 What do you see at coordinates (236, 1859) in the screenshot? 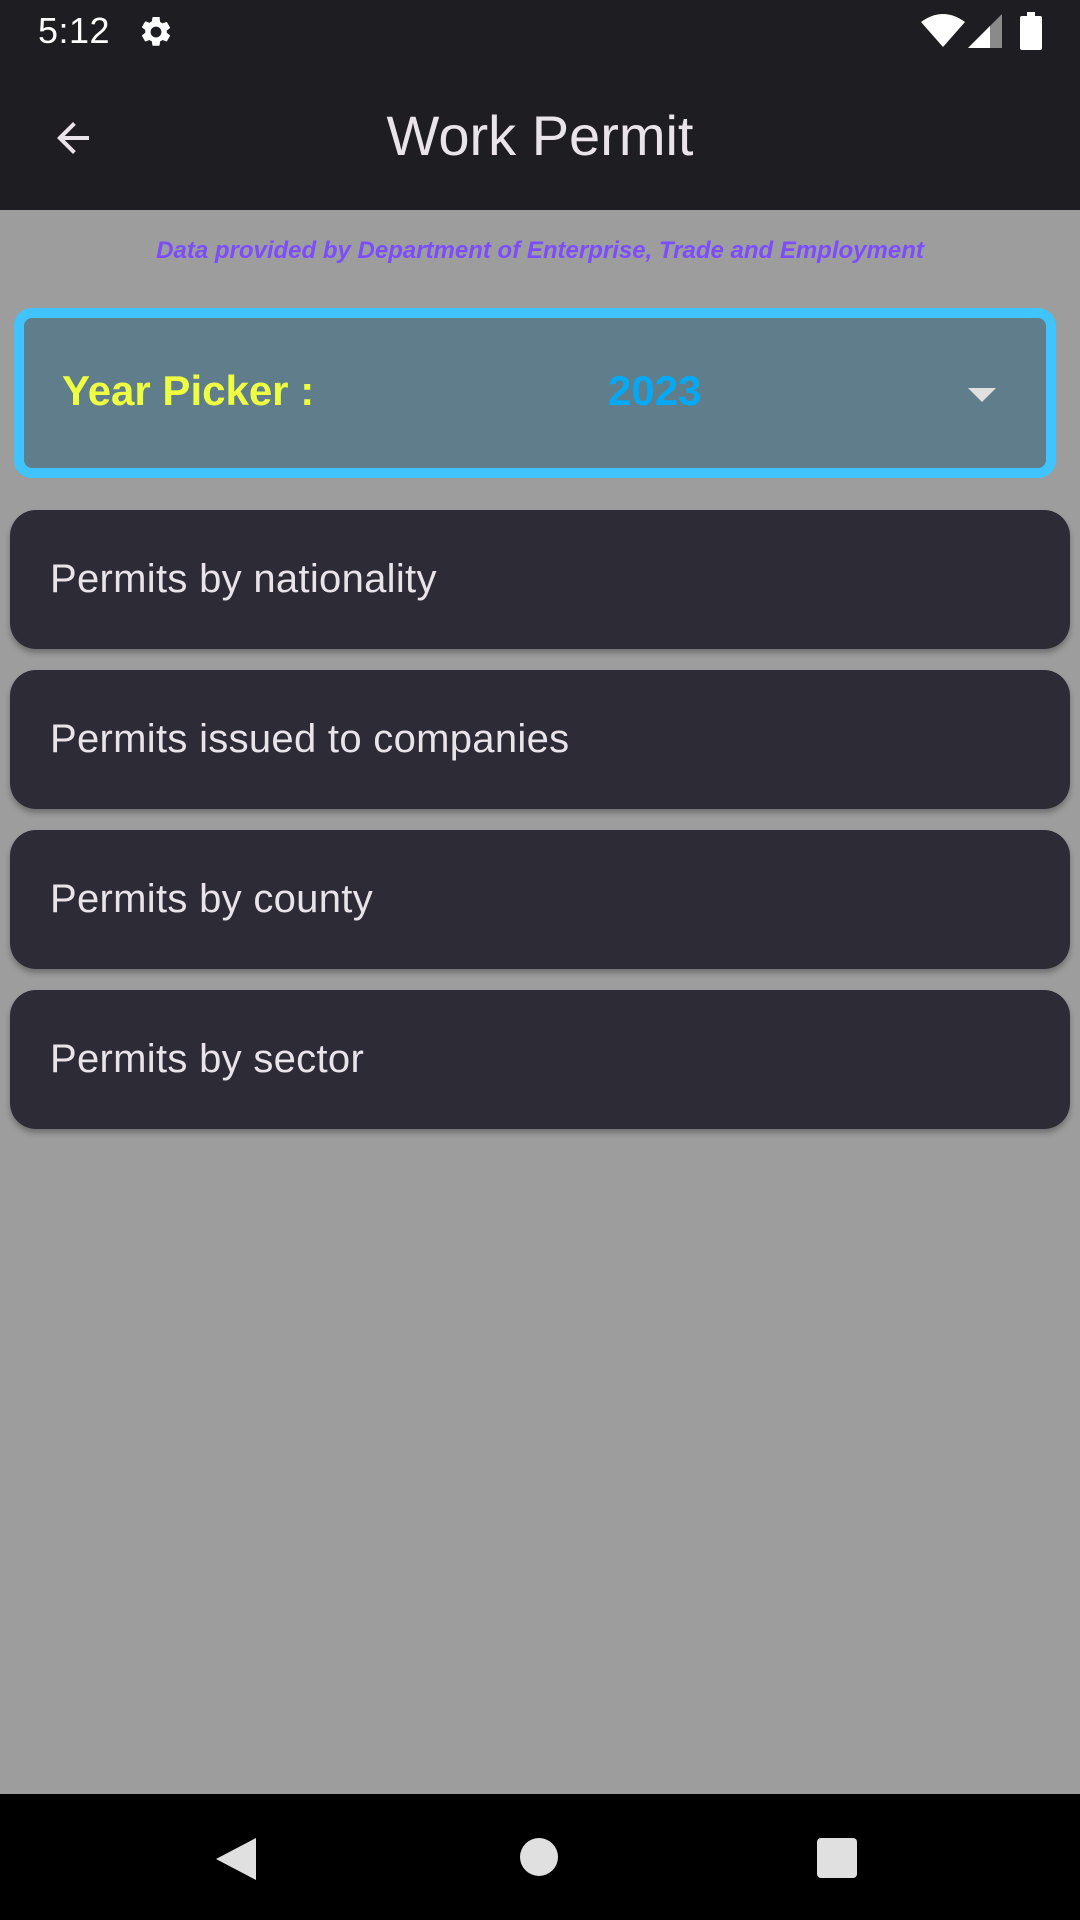
I see `nav-back-icon` at bounding box center [236, 1859].